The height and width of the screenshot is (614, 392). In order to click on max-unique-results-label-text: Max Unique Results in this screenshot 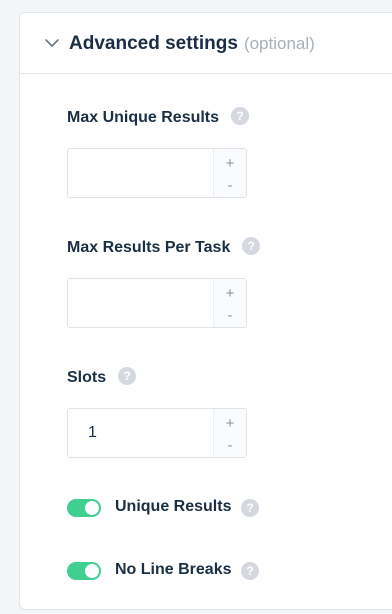, I will do `click(143, 118)`.